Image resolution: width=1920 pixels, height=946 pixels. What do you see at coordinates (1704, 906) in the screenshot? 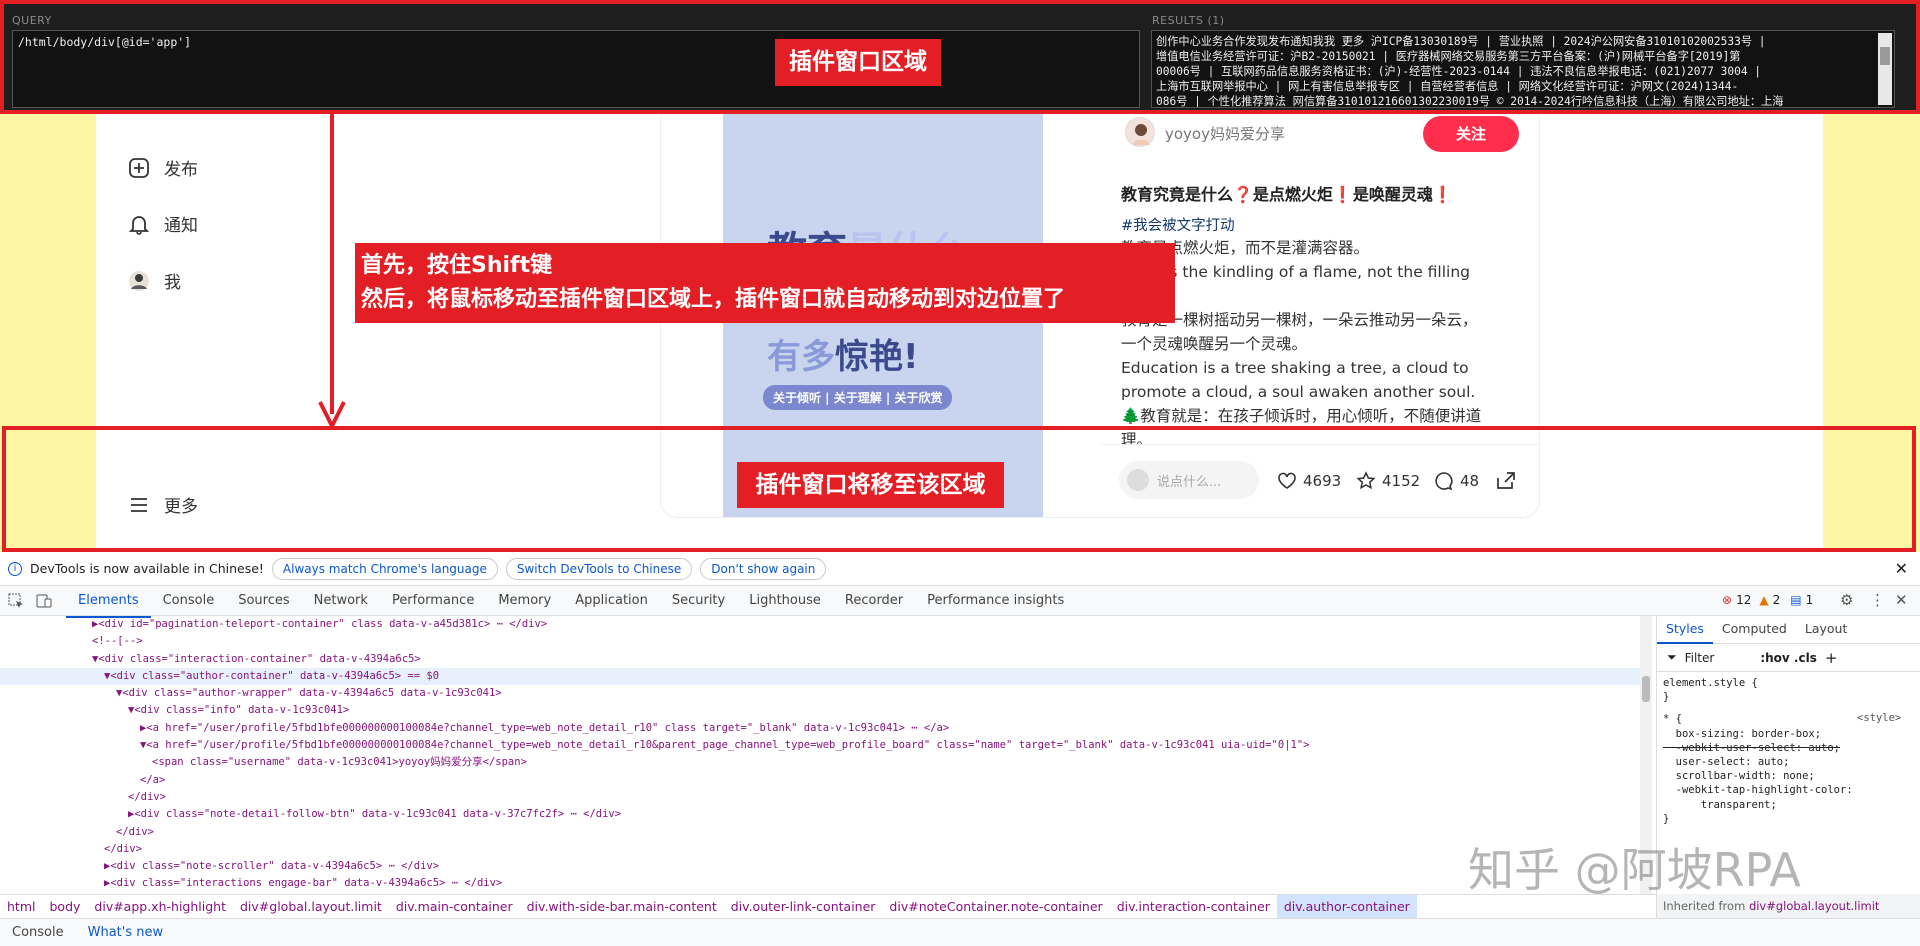
I see `inherited-label: Inherited from` at bounding box center [1704, 906].